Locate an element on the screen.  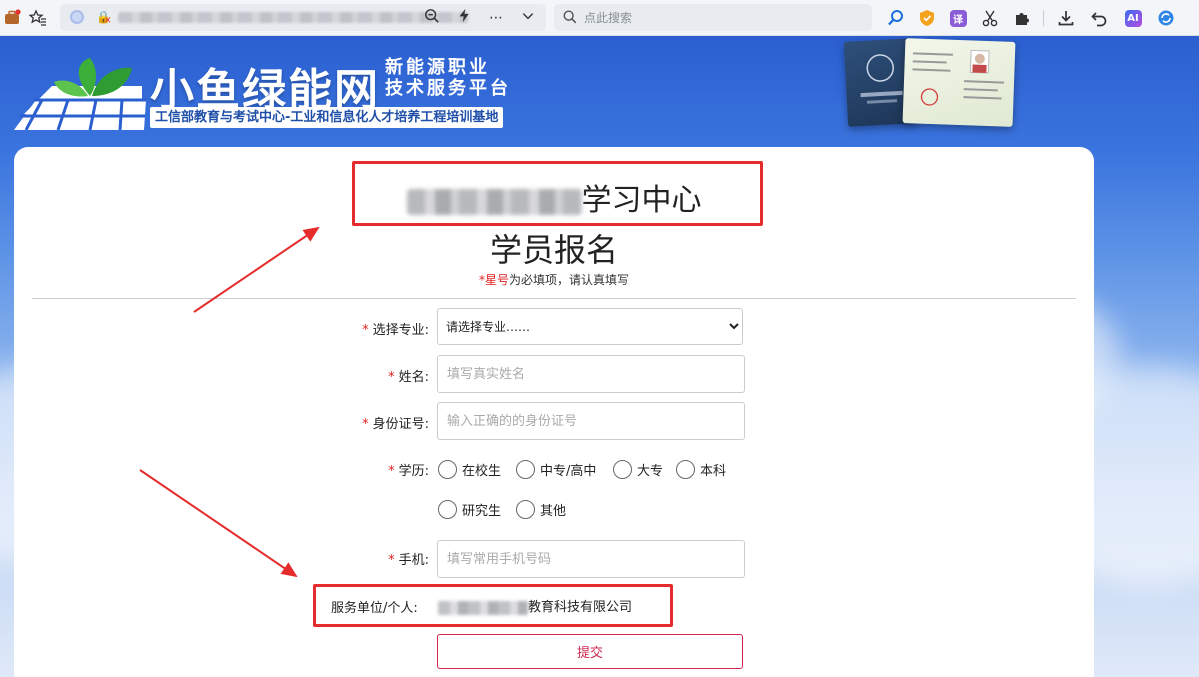
briefcase-icon is located at coordinates (12, 18).